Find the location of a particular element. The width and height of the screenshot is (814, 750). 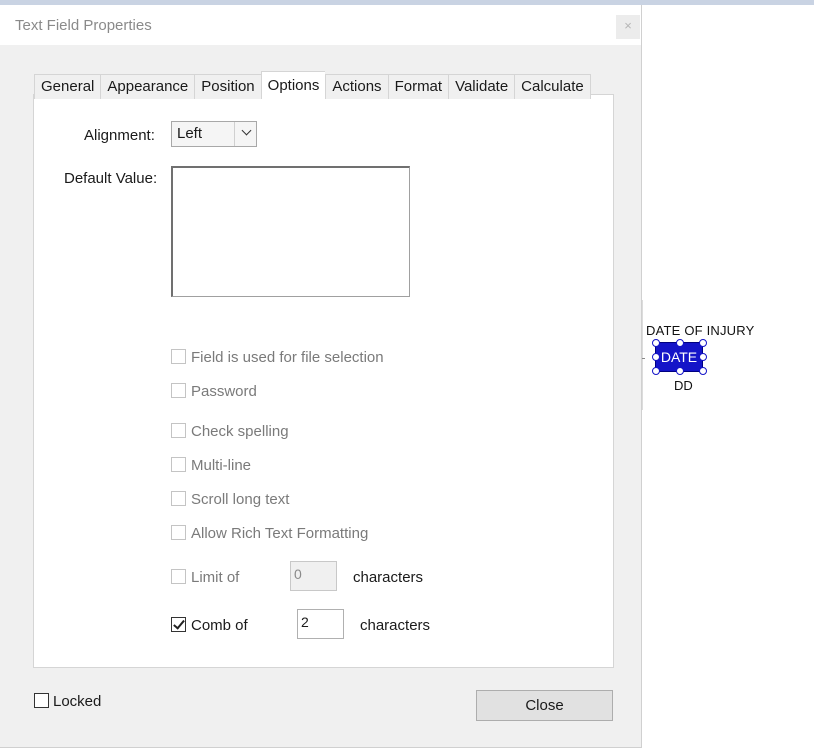

check-spelling-checkbox is located at coordinates (178, 430).